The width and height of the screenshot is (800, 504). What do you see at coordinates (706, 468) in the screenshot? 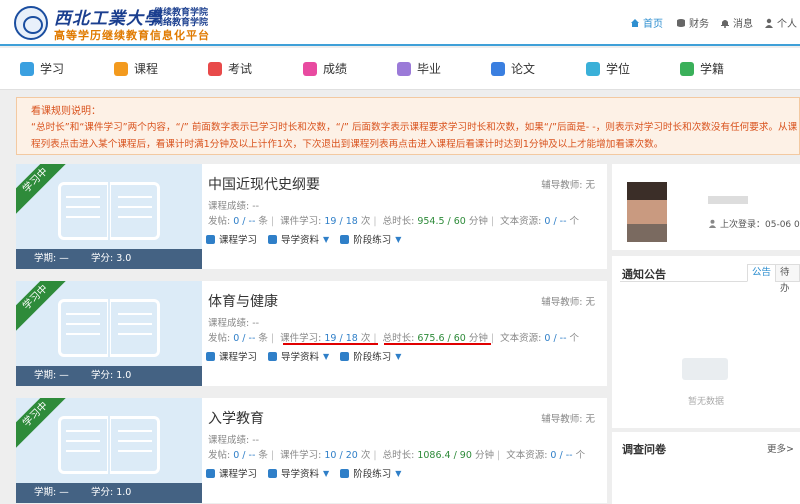
I see `survey-panel: 调查问卷 更多>` at bounding box center [706, 468].